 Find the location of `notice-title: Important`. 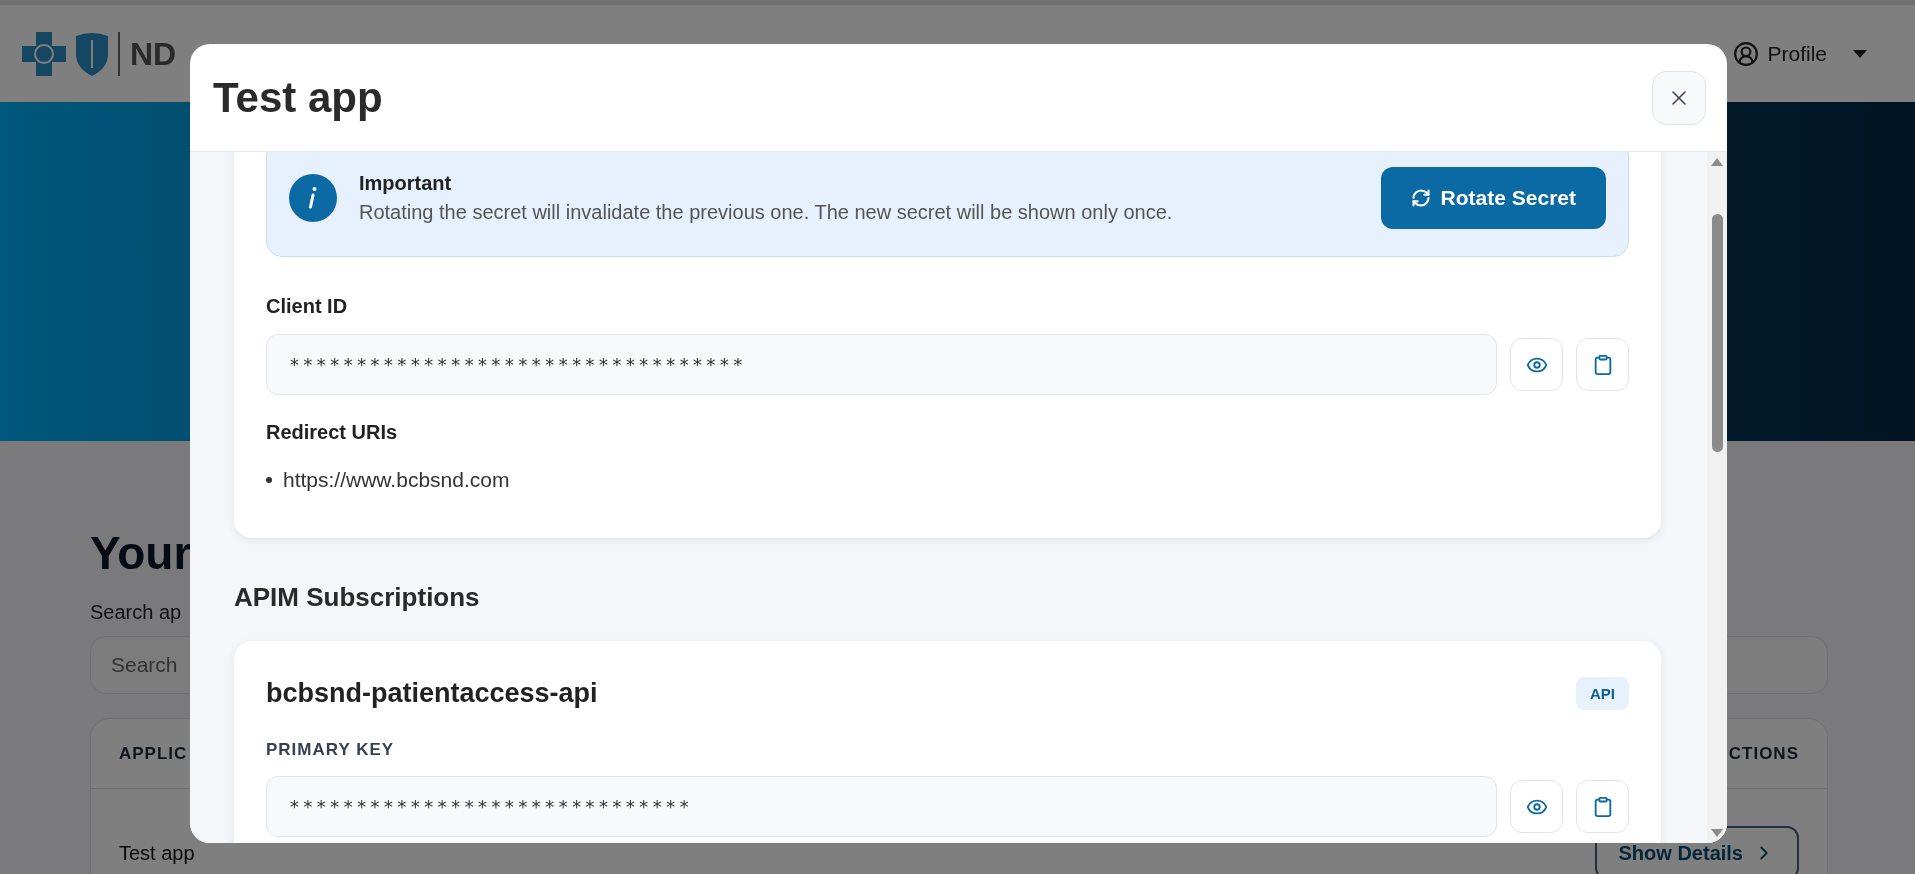

notice-title: Important is located at coordinates (406, 183).